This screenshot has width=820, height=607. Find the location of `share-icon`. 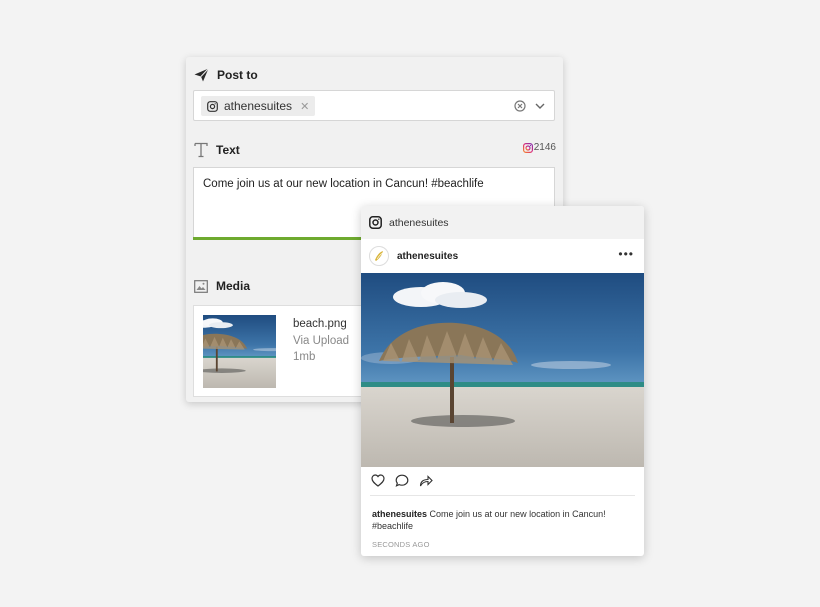

share-icon is located at coordinates (426, 480).